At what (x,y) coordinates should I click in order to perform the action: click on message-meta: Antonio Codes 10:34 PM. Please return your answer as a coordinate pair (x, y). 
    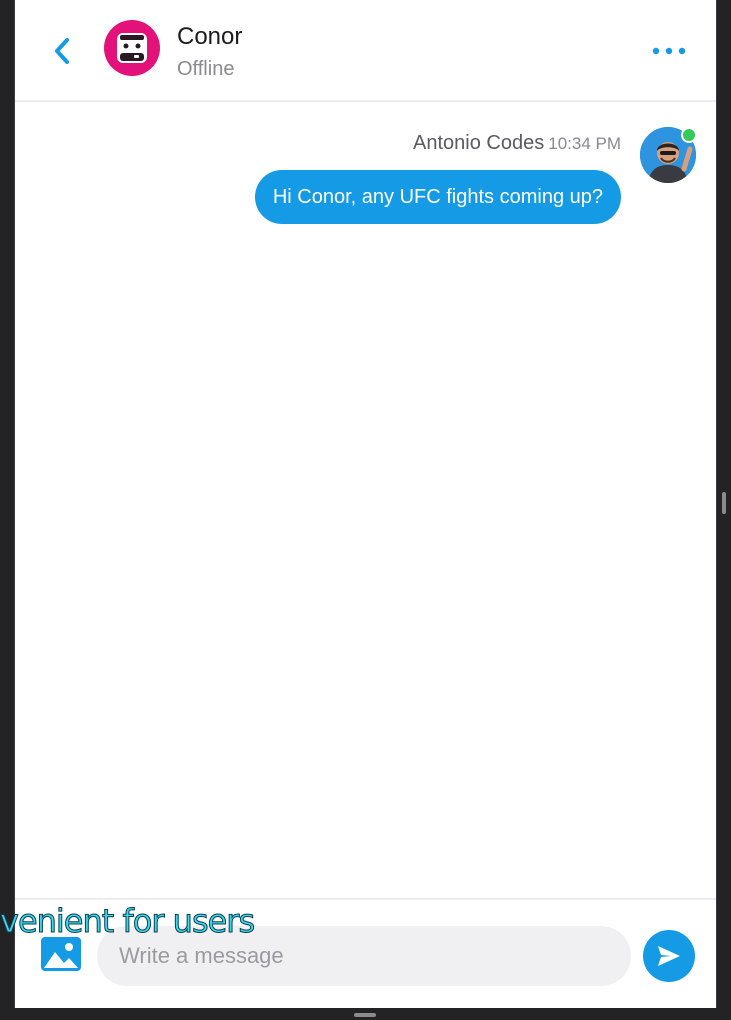
    Looking at the image, I should click on (517, 143).